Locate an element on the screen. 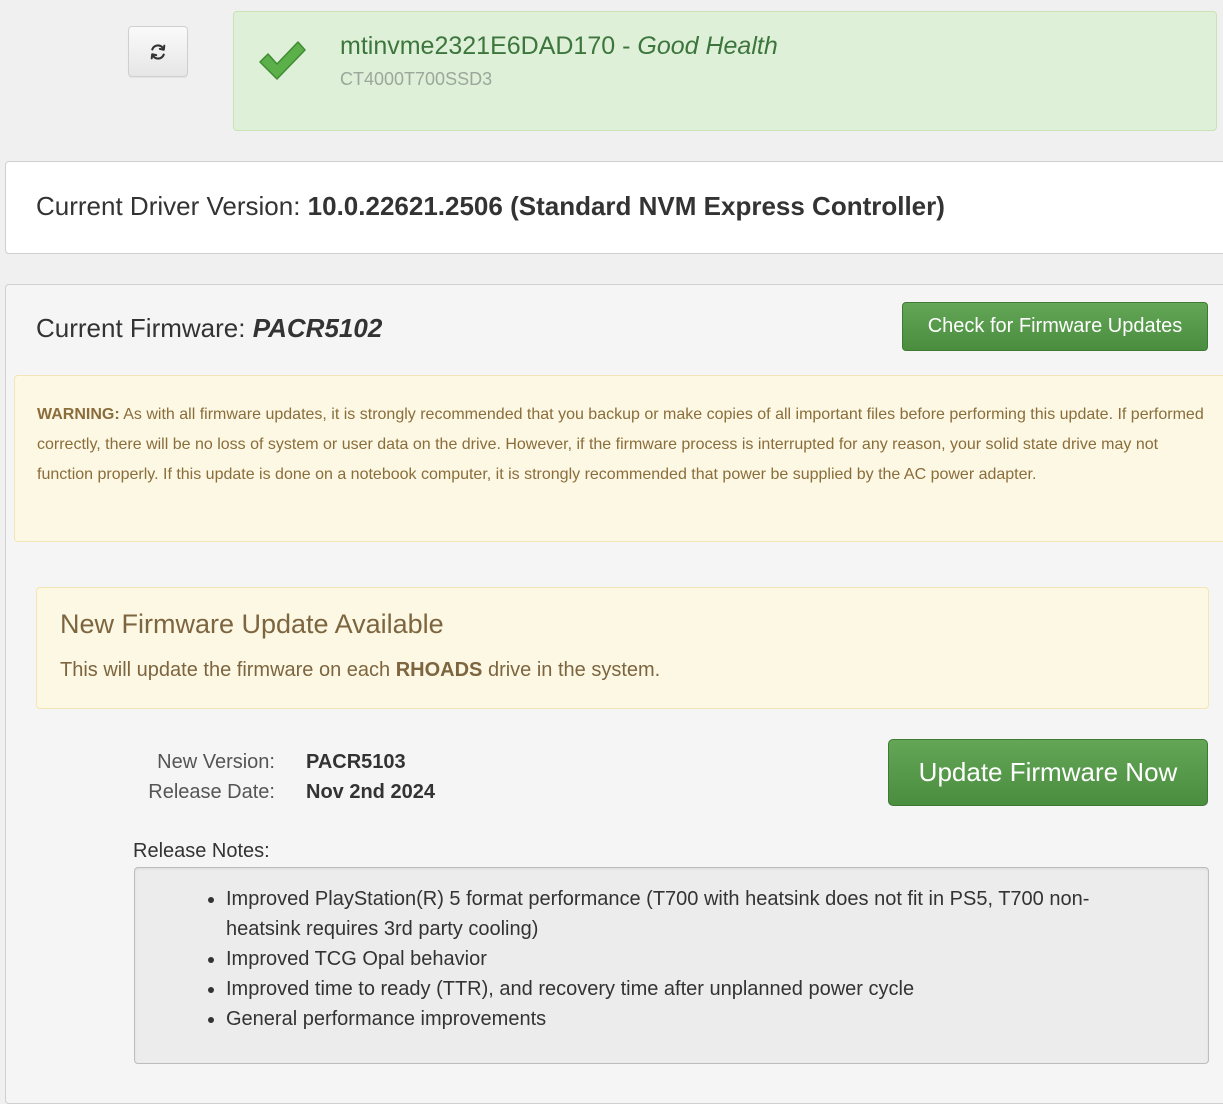 Image resolution: width=1223 pixels, height=1104 pixels. drive-title: mtinvme2321E6DAD170 - Good Health is located at coordinates (559, 46).